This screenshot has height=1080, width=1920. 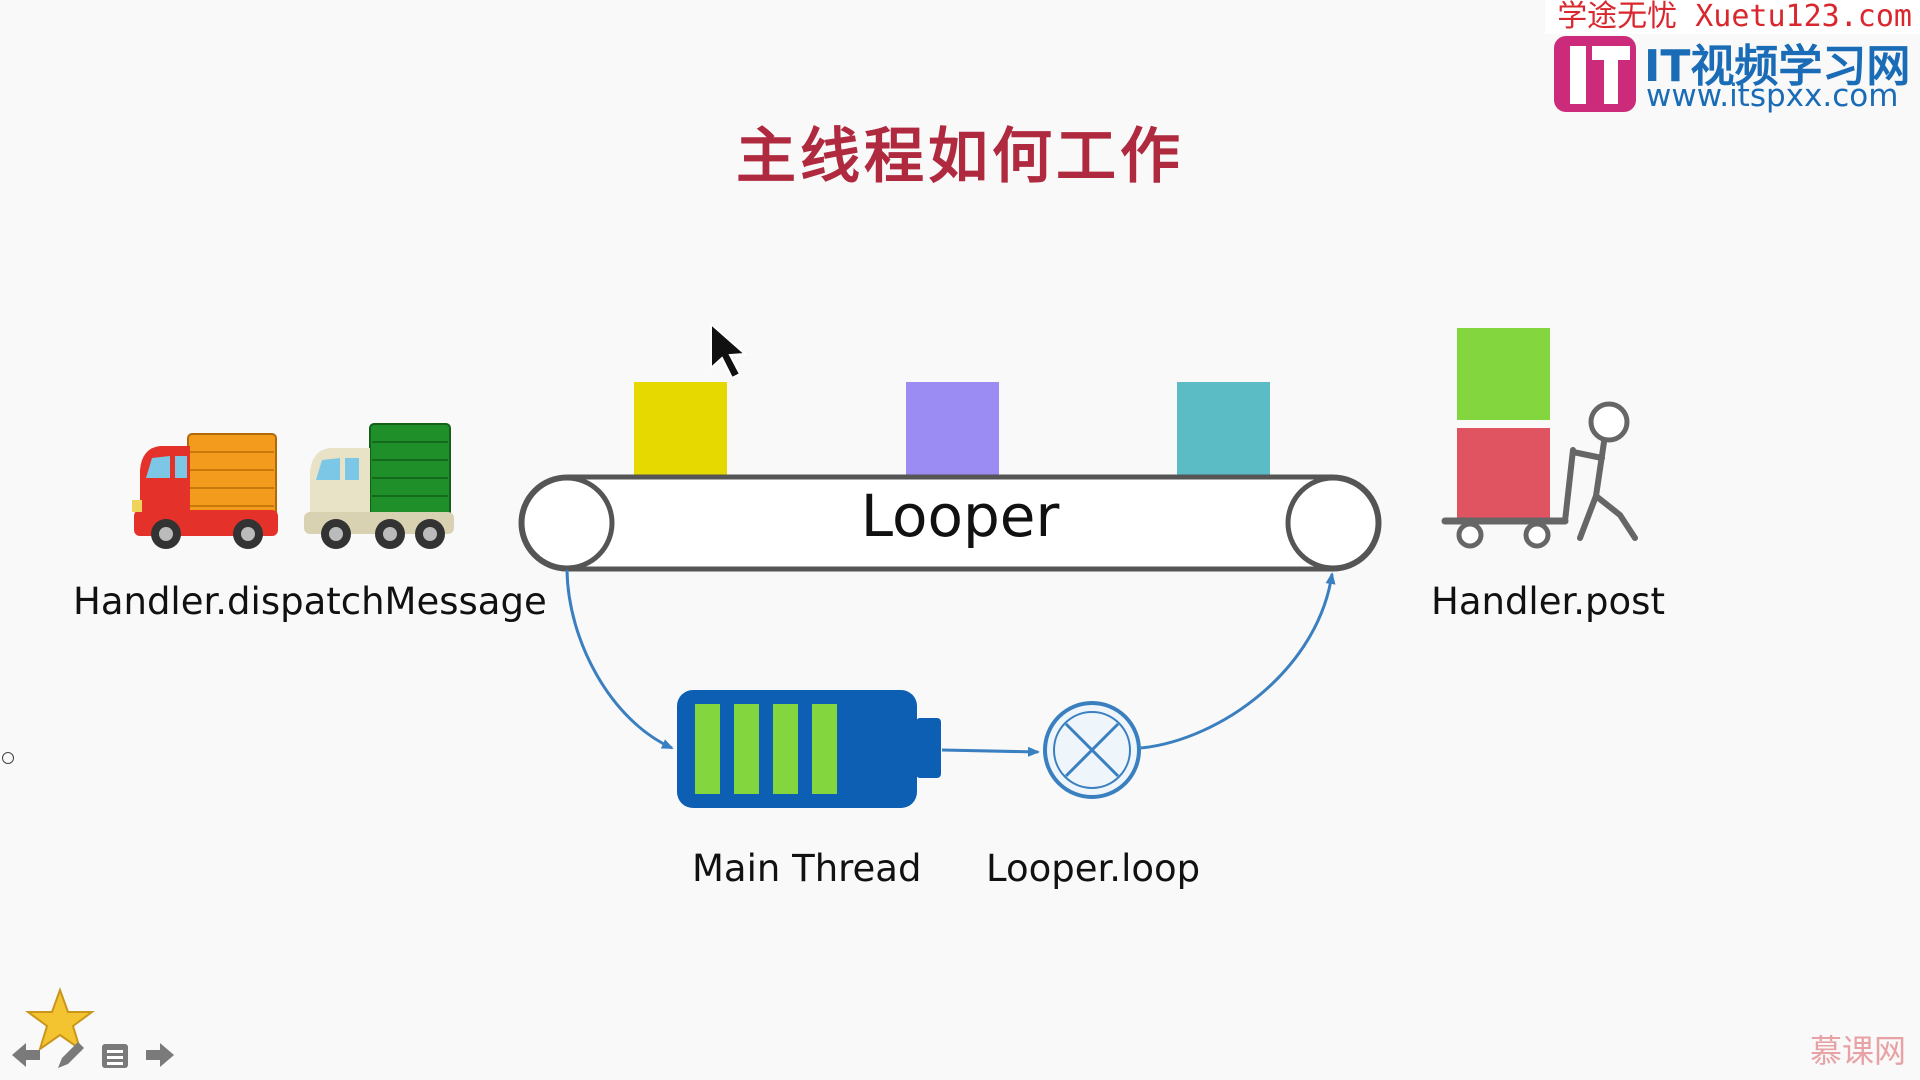 I want to click on looper-label: Looper, so click(x=960, y=516).